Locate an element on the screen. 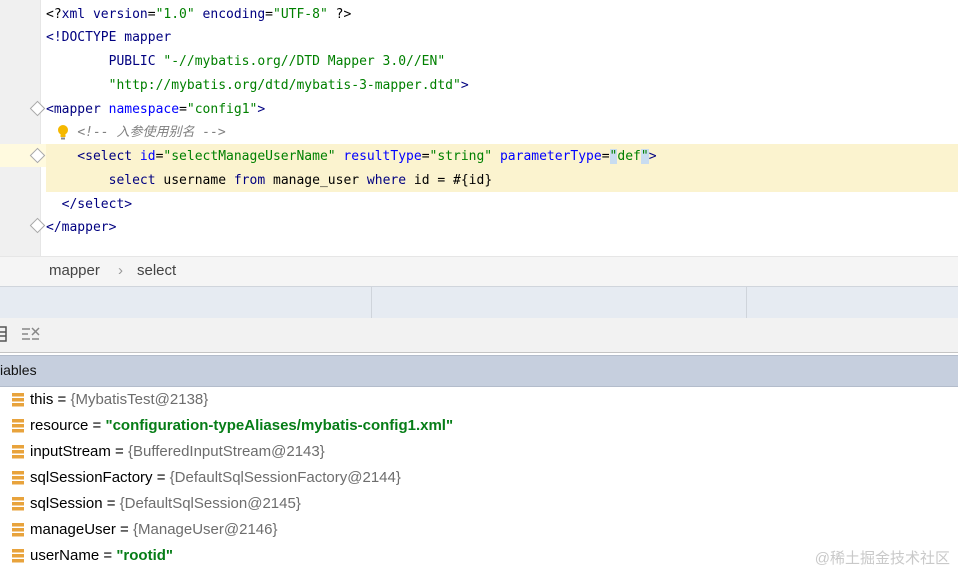  lightbulb-icon is located at coordinates (63, 132).